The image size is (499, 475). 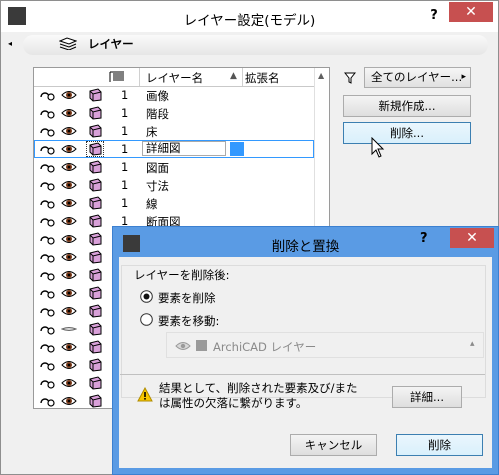 I want to click on sort-ascending-icon: ▲, so click(x=233, y=76).